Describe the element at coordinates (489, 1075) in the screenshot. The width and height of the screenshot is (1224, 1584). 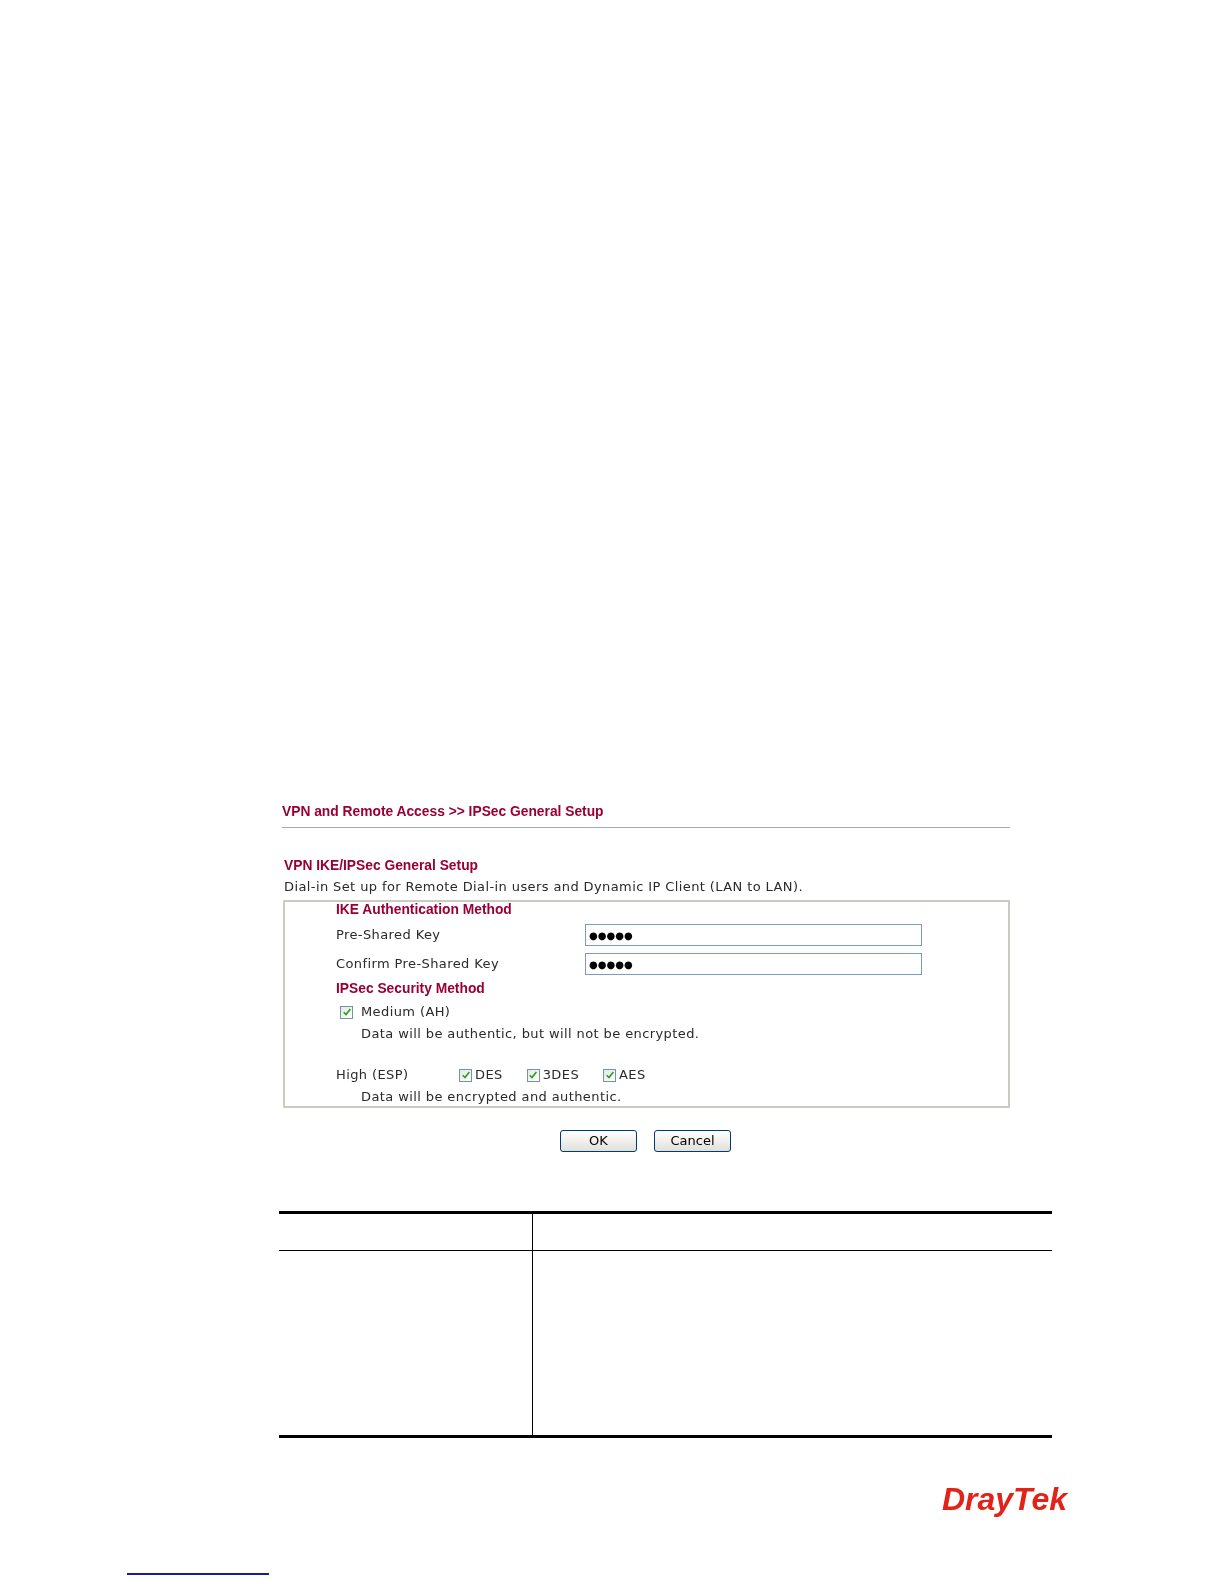
I see `checkbox-label: DES` at that location.